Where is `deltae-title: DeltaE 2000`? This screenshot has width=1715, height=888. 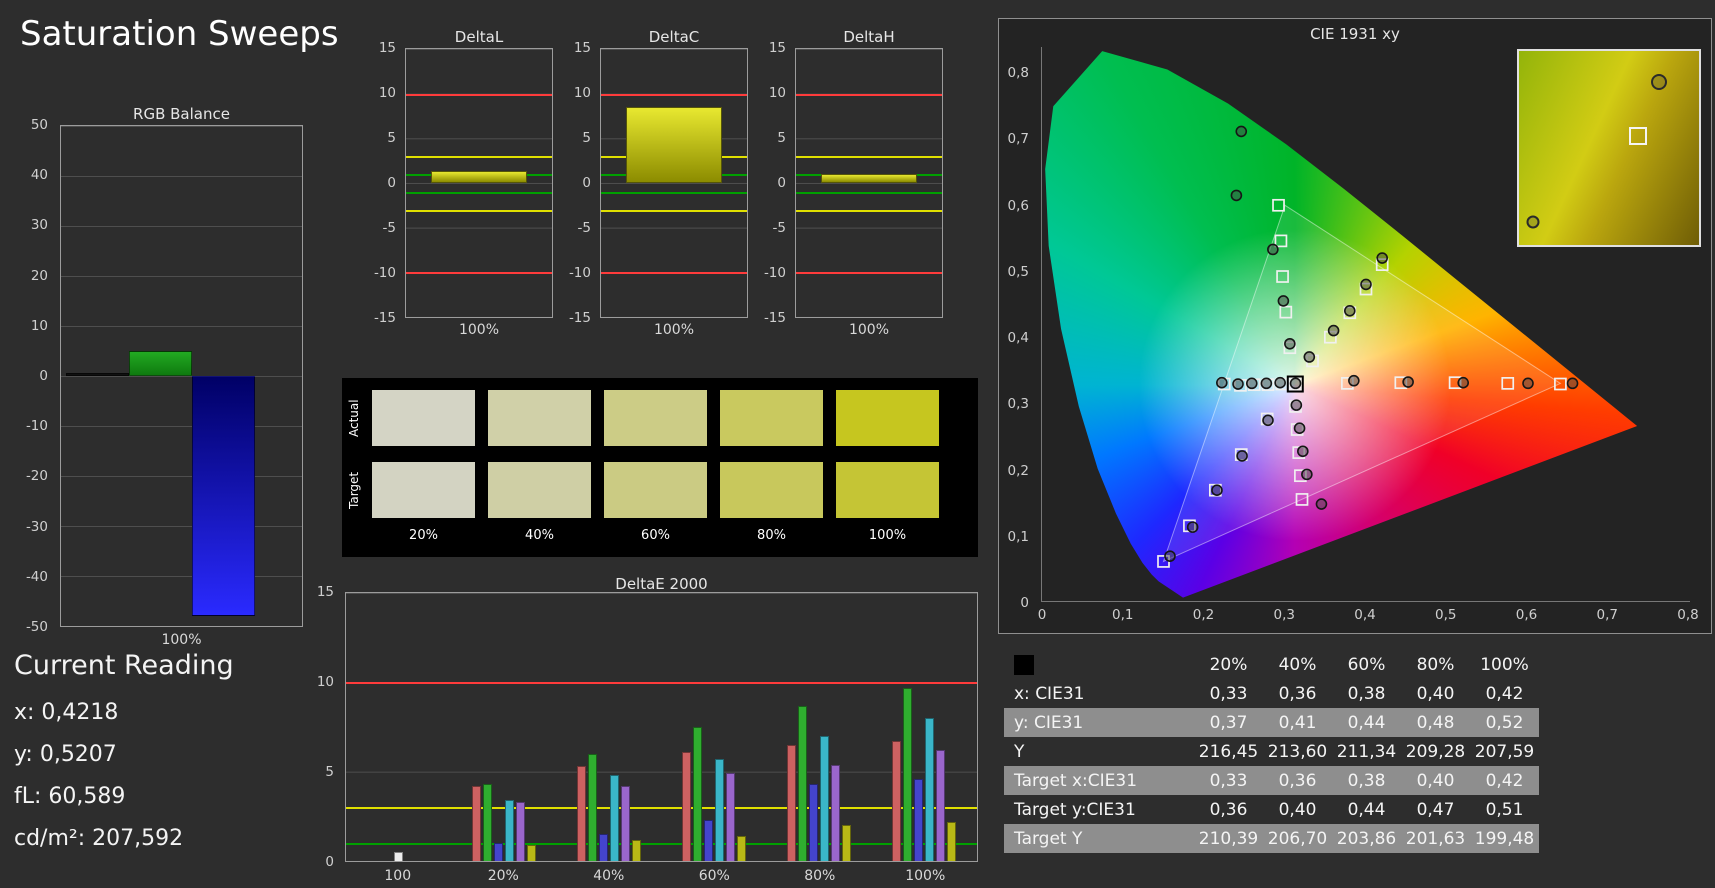 deltae-title: DeltaE 2000 is located at coordinates (661, 584).